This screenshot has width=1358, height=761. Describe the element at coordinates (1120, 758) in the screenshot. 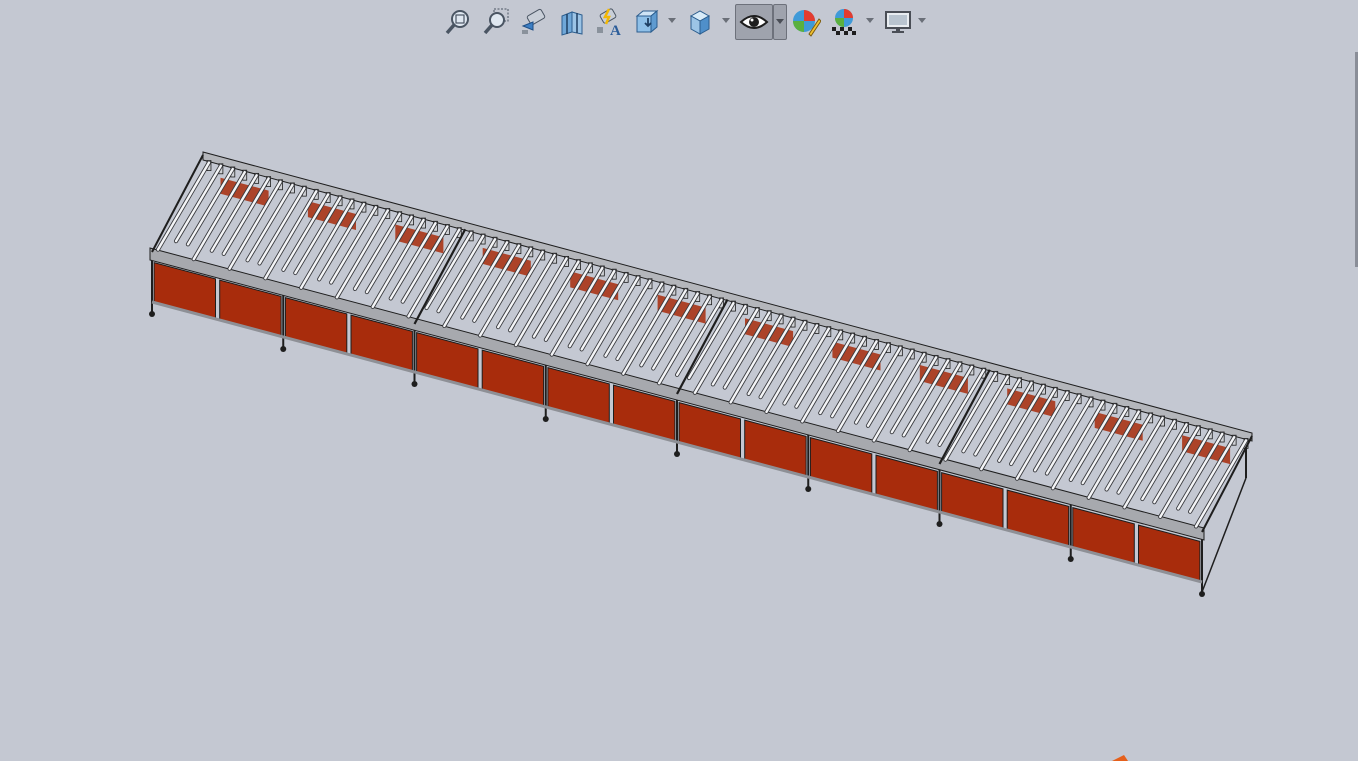

I see `triad-axis-fragment` at that location.